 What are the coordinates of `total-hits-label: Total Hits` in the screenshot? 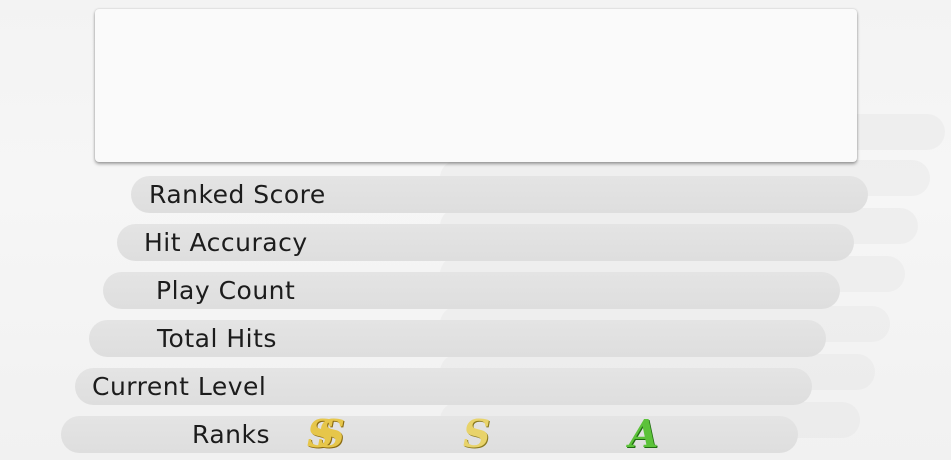 It's located at (217, 338).